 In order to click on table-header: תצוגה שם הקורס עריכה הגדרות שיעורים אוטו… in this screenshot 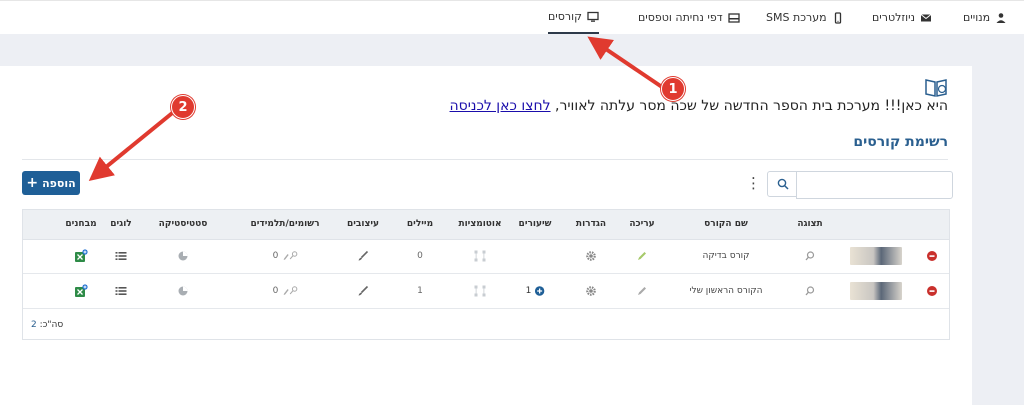, I will do `click(486, 225)`.